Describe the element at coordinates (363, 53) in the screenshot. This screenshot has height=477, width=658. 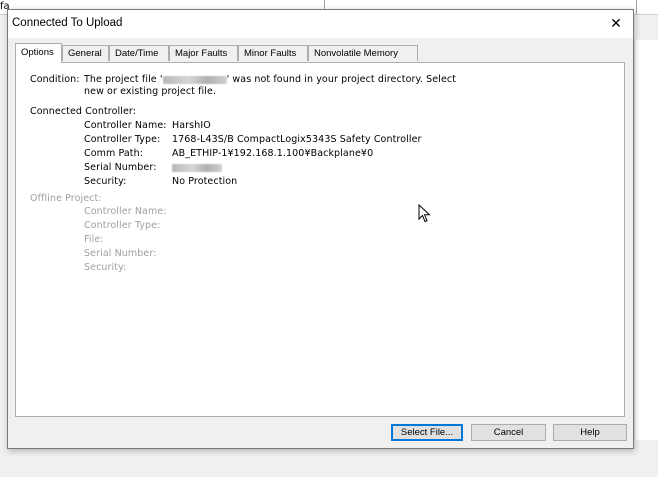
I see `tab-nonvolatile-memory: Nonvolatile Memory` at that location.